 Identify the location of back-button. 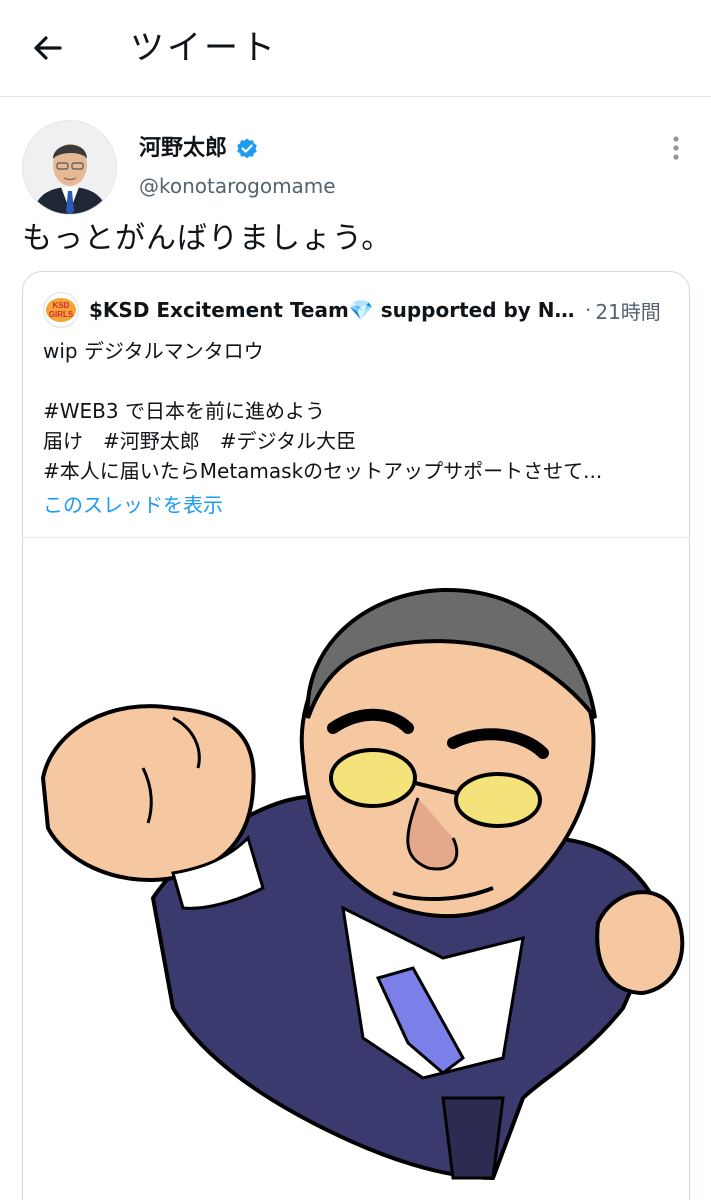
(48, 48).